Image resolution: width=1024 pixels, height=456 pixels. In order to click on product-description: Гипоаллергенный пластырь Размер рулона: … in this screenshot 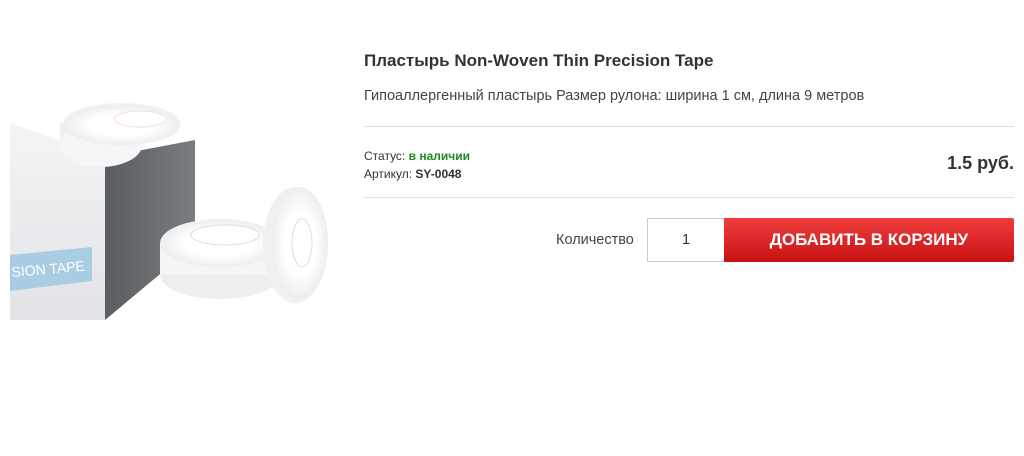, I will do `click(614, 96)`.